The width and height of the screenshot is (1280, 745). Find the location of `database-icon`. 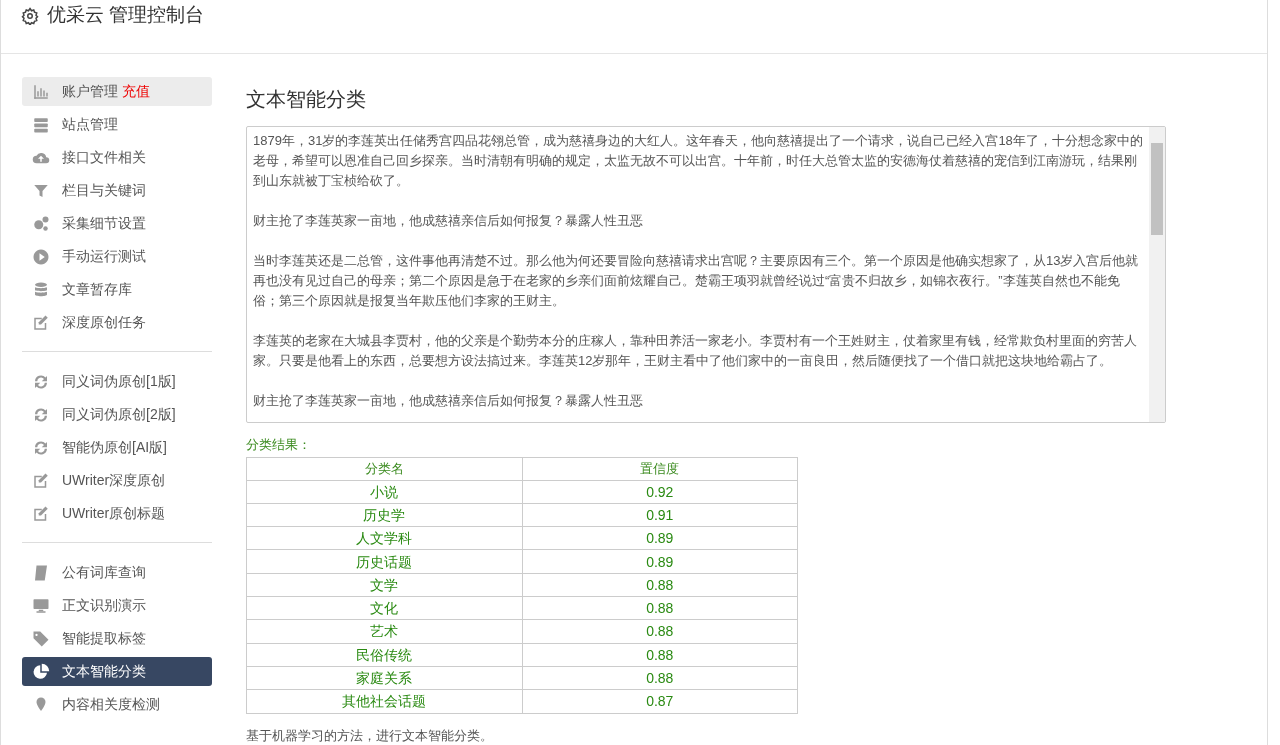

database-icon is located at coordinates (41, 289).